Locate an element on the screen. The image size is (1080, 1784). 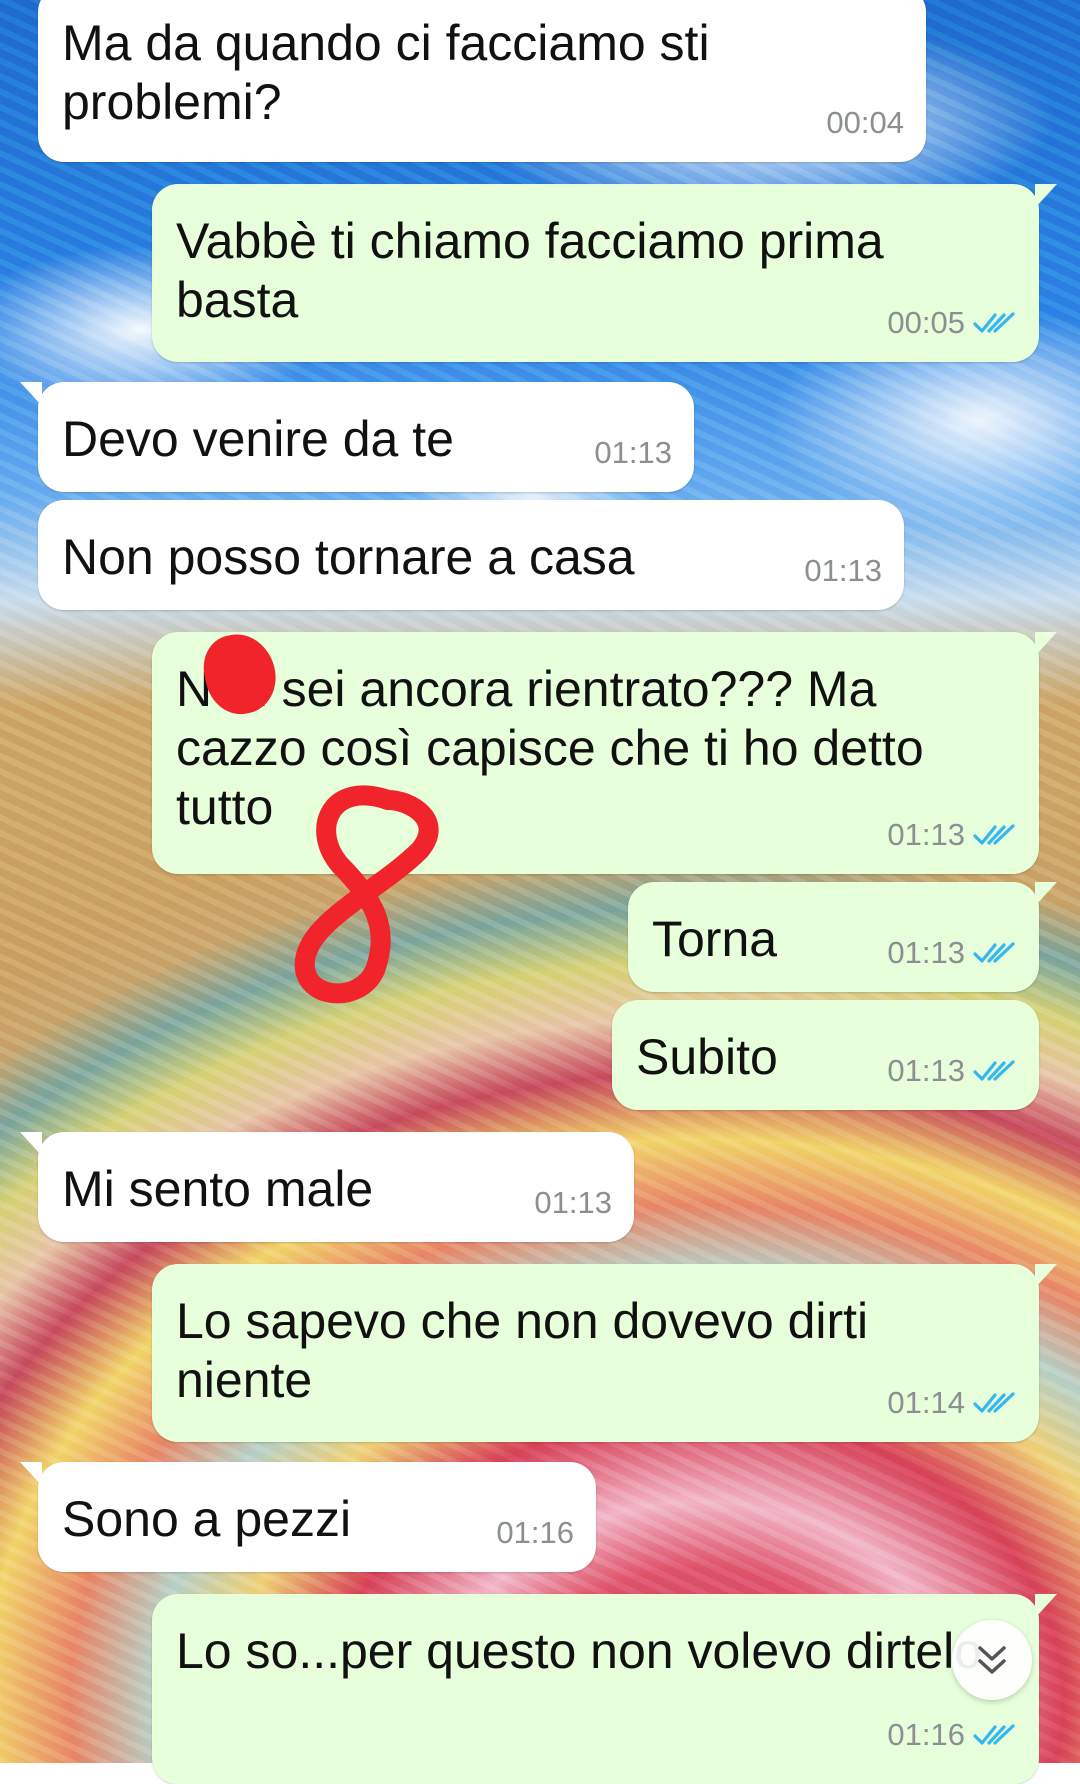
message-text: Lo so...per questo non volevo dirtelo is located at coordinates (579, 1651).